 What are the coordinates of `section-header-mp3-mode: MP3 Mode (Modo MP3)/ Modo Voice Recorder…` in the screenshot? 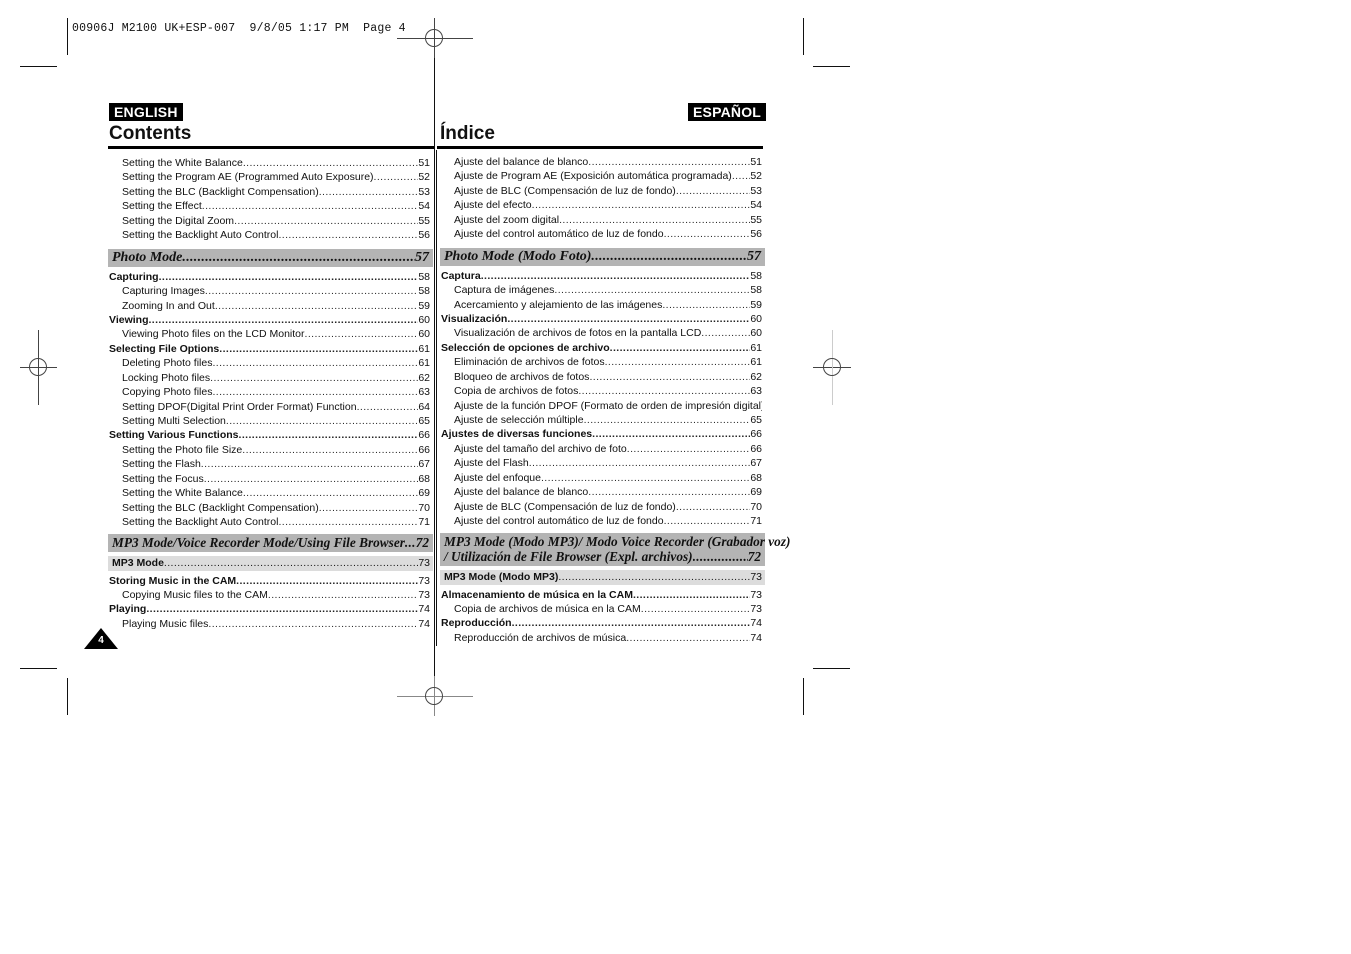 It's located at (615, 549).